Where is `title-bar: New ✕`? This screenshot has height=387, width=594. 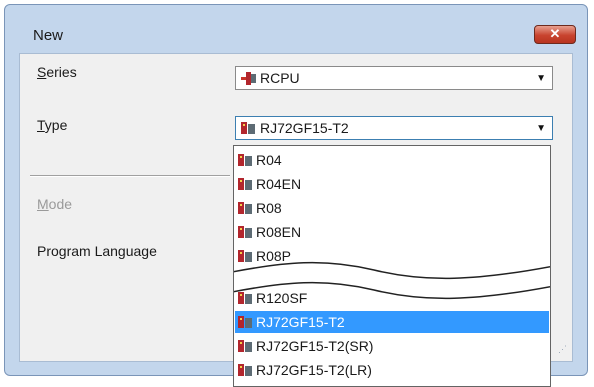 title-bar: New ✕ is located at coordinates (296, 29).